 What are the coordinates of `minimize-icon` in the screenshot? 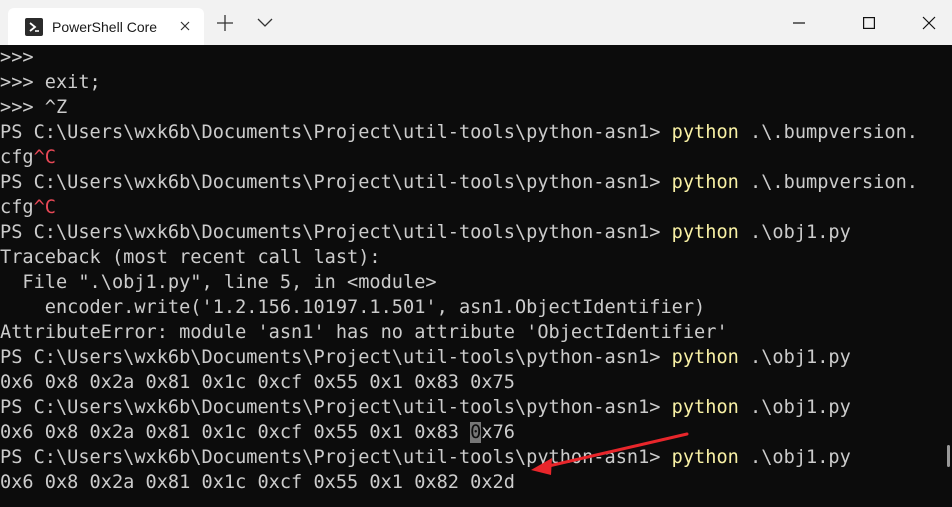 It's located at (799, 22).